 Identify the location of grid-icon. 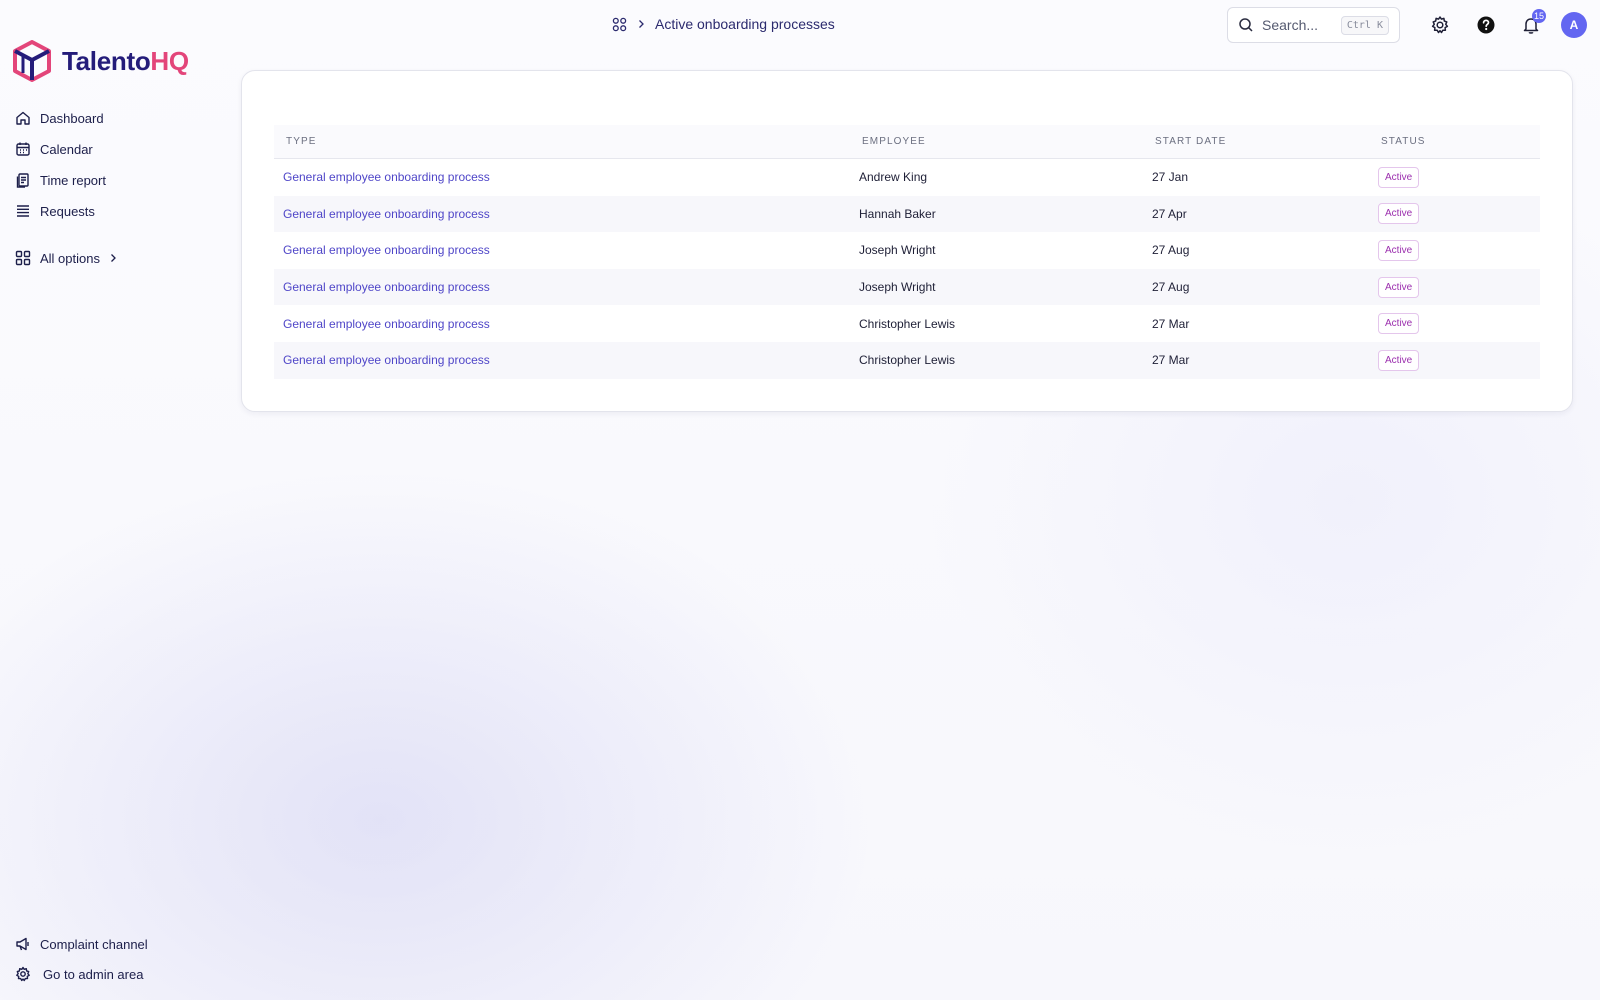
(23, 258).